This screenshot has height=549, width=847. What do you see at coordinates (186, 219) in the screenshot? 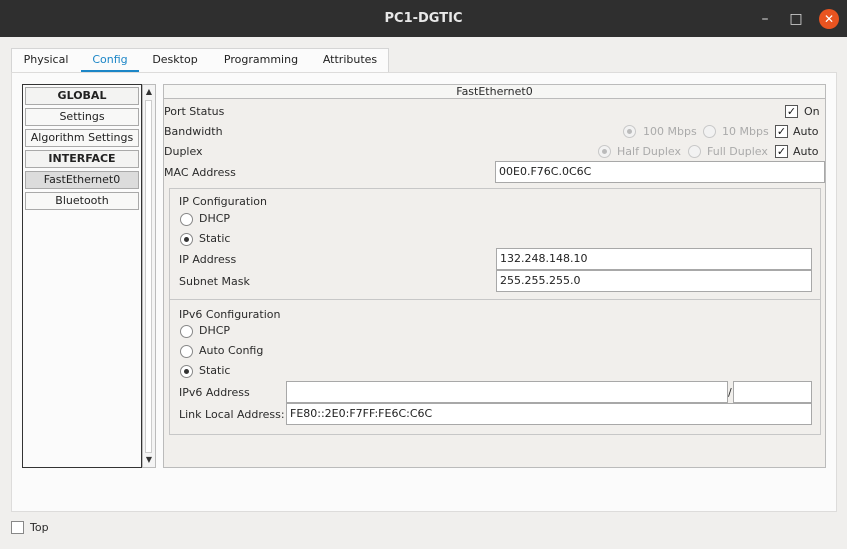
I see `ip-dhcp-radio` at bounding box center [186, 219].